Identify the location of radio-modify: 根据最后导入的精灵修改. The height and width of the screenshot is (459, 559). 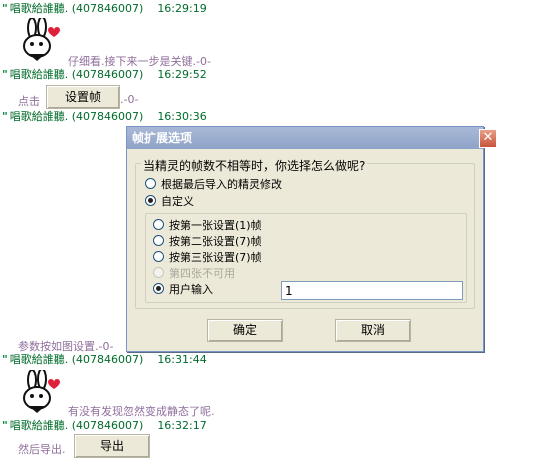
(213, 185).